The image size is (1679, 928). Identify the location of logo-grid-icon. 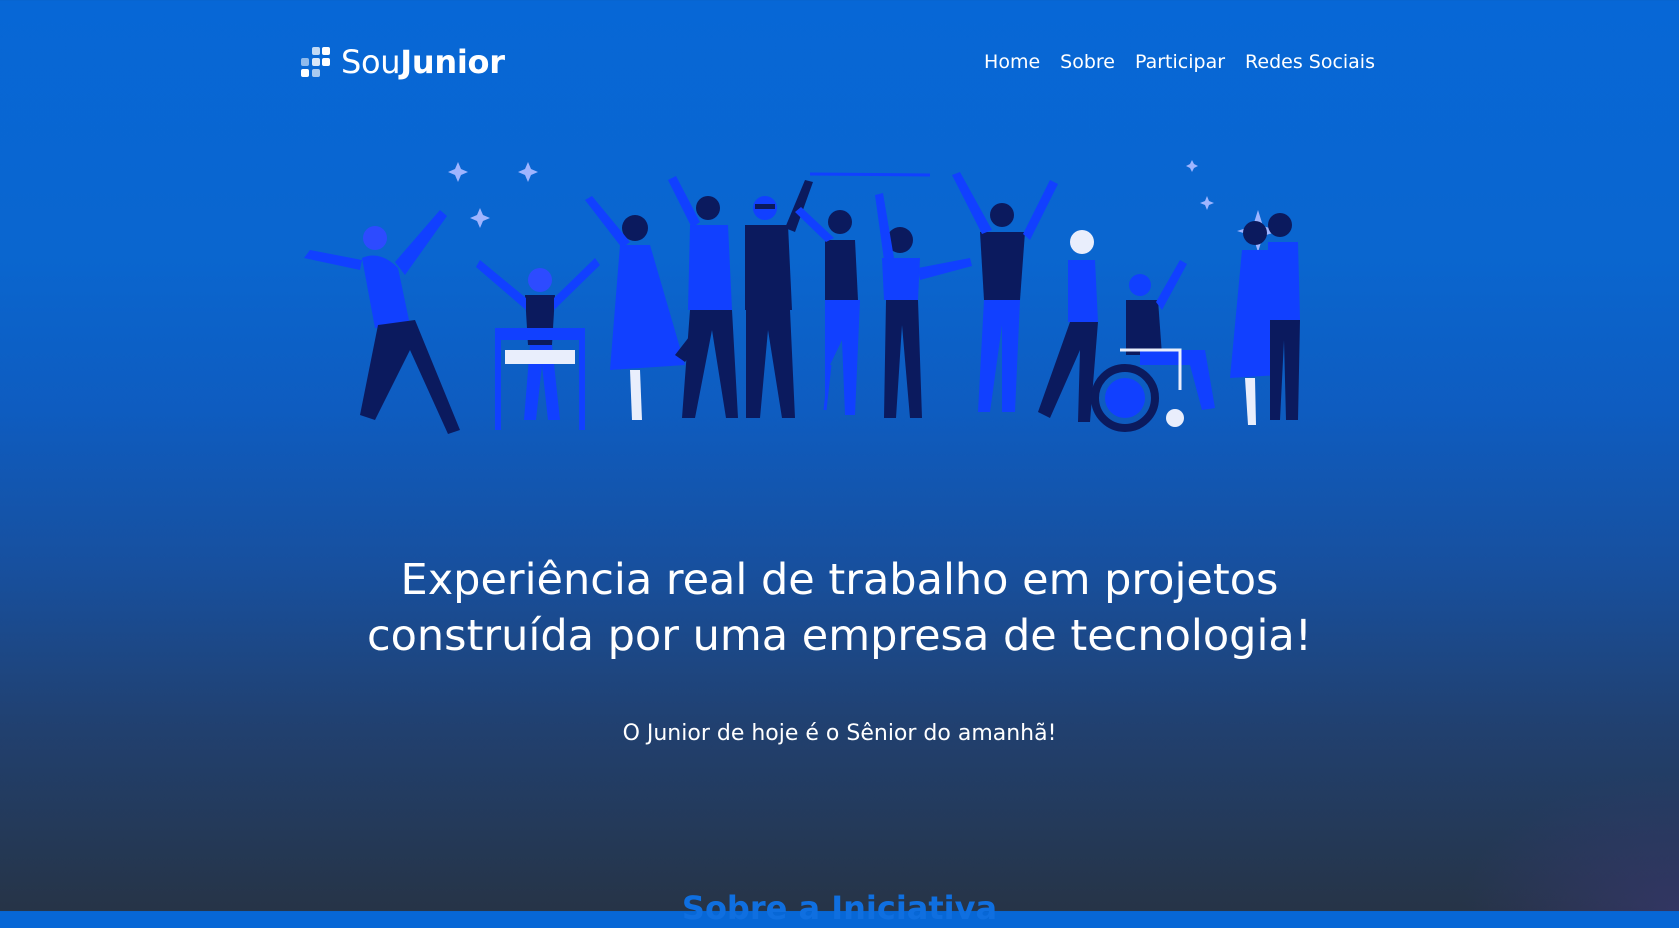
(315, 62).